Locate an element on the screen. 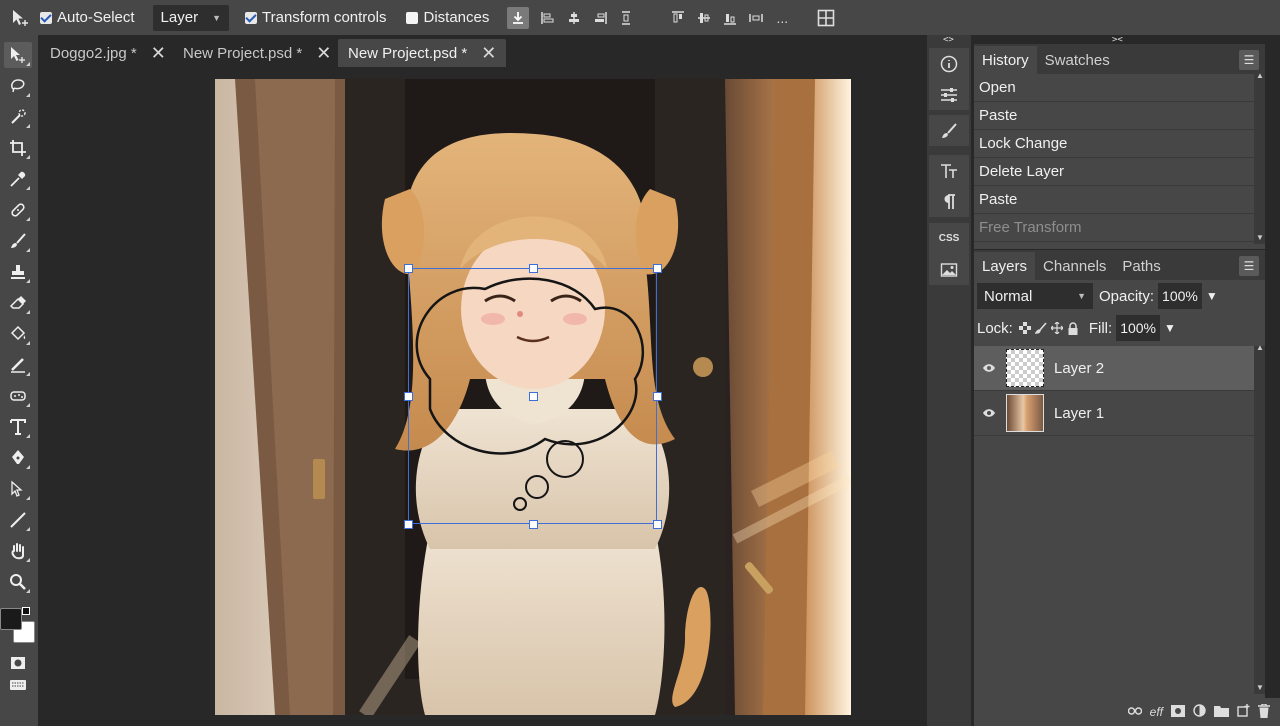 This screenshot has width=1280, height=726. lock-position-icon is located at coordinates (1056, 328).